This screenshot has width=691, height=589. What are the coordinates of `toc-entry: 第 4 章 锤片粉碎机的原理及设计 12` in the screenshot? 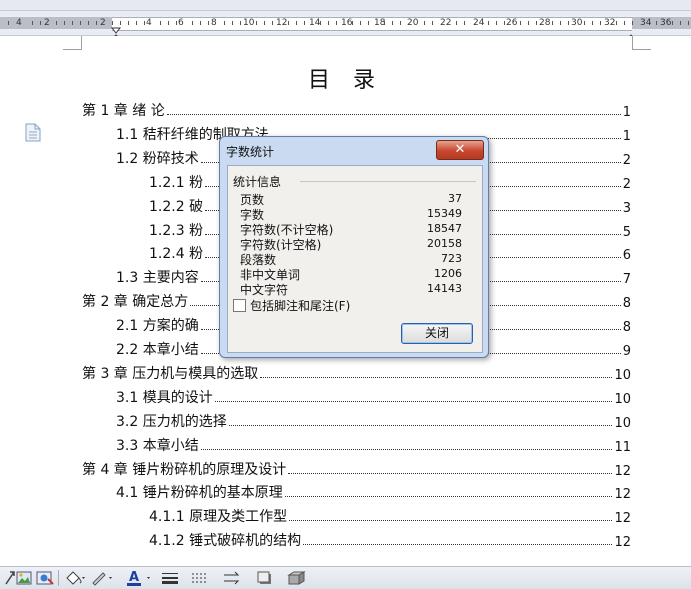 It's located at (356, 469).